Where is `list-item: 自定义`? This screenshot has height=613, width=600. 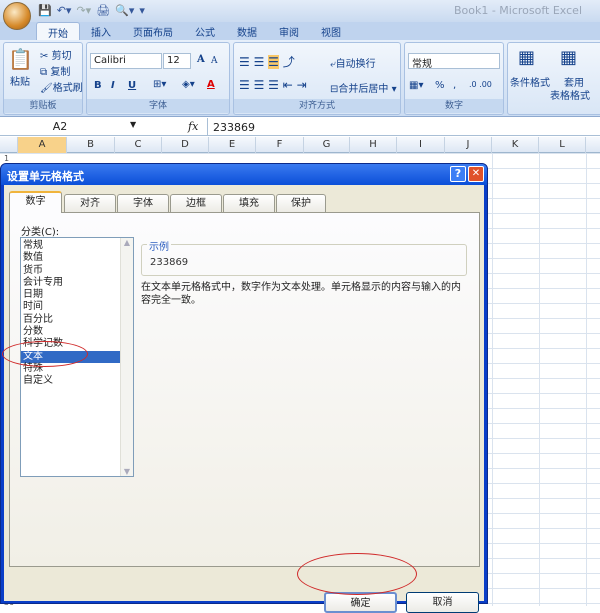 list-item: 自定义 is located at coordinates (71, 381).